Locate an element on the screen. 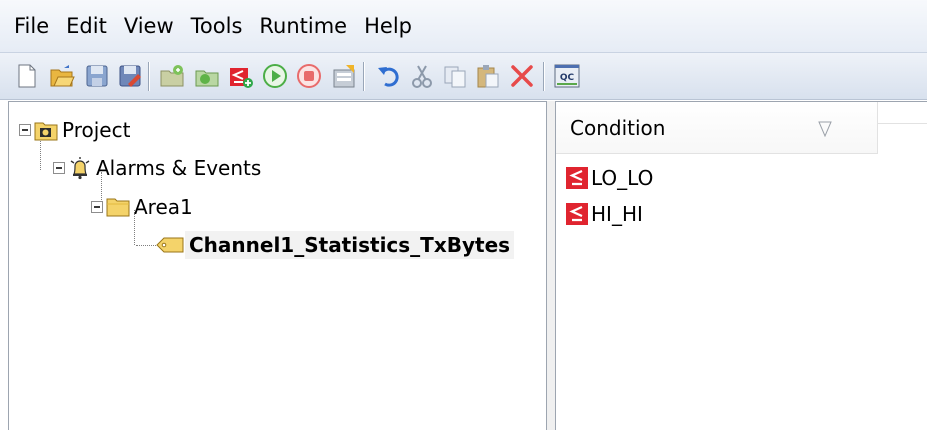 The image size is (927, 430). save-as-icon is located at coordinates (130, 76).